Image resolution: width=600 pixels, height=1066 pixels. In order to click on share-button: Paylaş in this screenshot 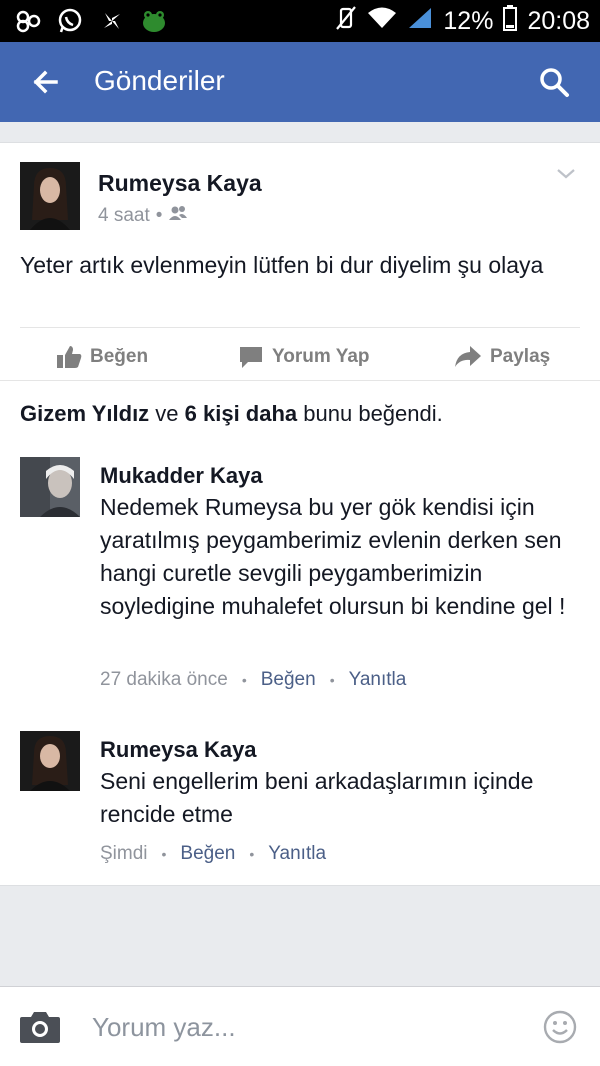, I will do `click(502, 357)`.